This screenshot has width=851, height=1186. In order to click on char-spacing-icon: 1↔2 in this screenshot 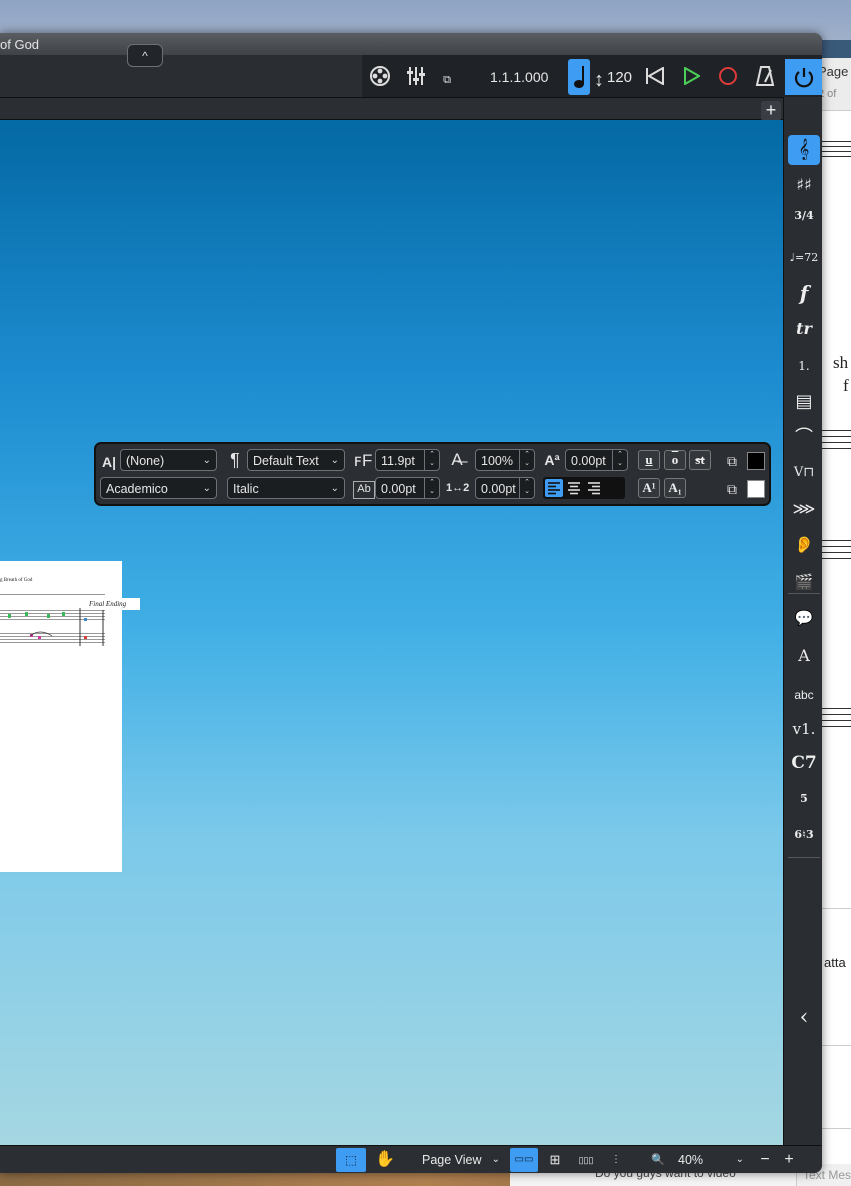, I will do `click(458, 488)`.